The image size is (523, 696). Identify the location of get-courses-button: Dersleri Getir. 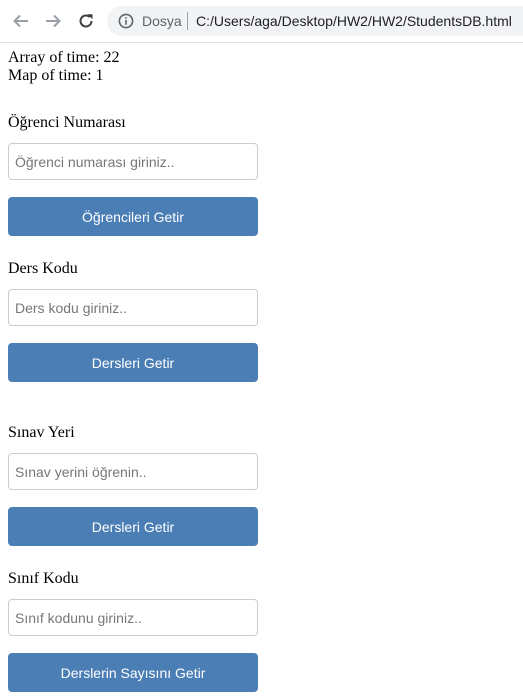
(133, 362).